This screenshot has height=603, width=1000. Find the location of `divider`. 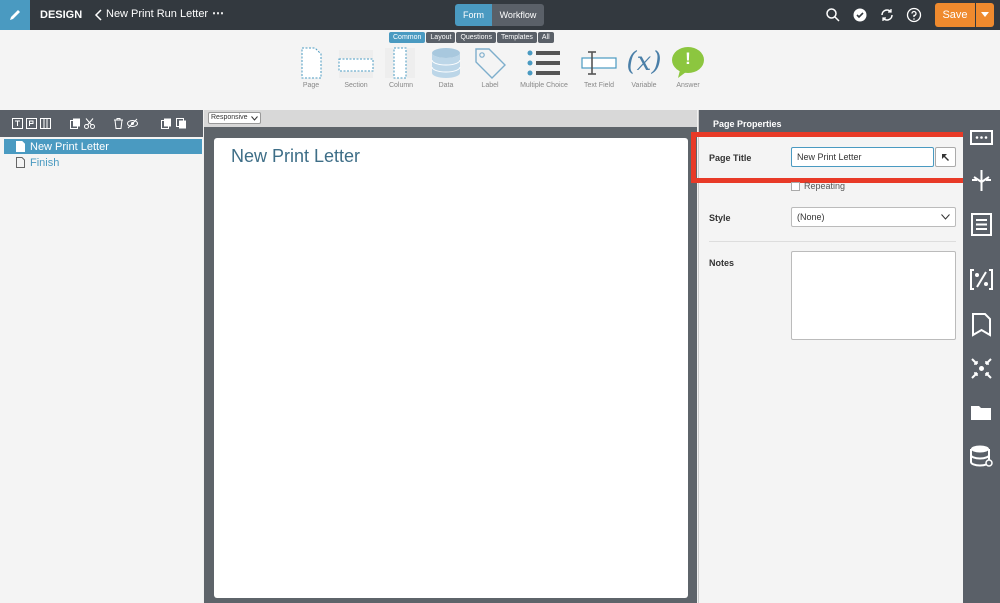

divider is located at coordinates (832, 241).